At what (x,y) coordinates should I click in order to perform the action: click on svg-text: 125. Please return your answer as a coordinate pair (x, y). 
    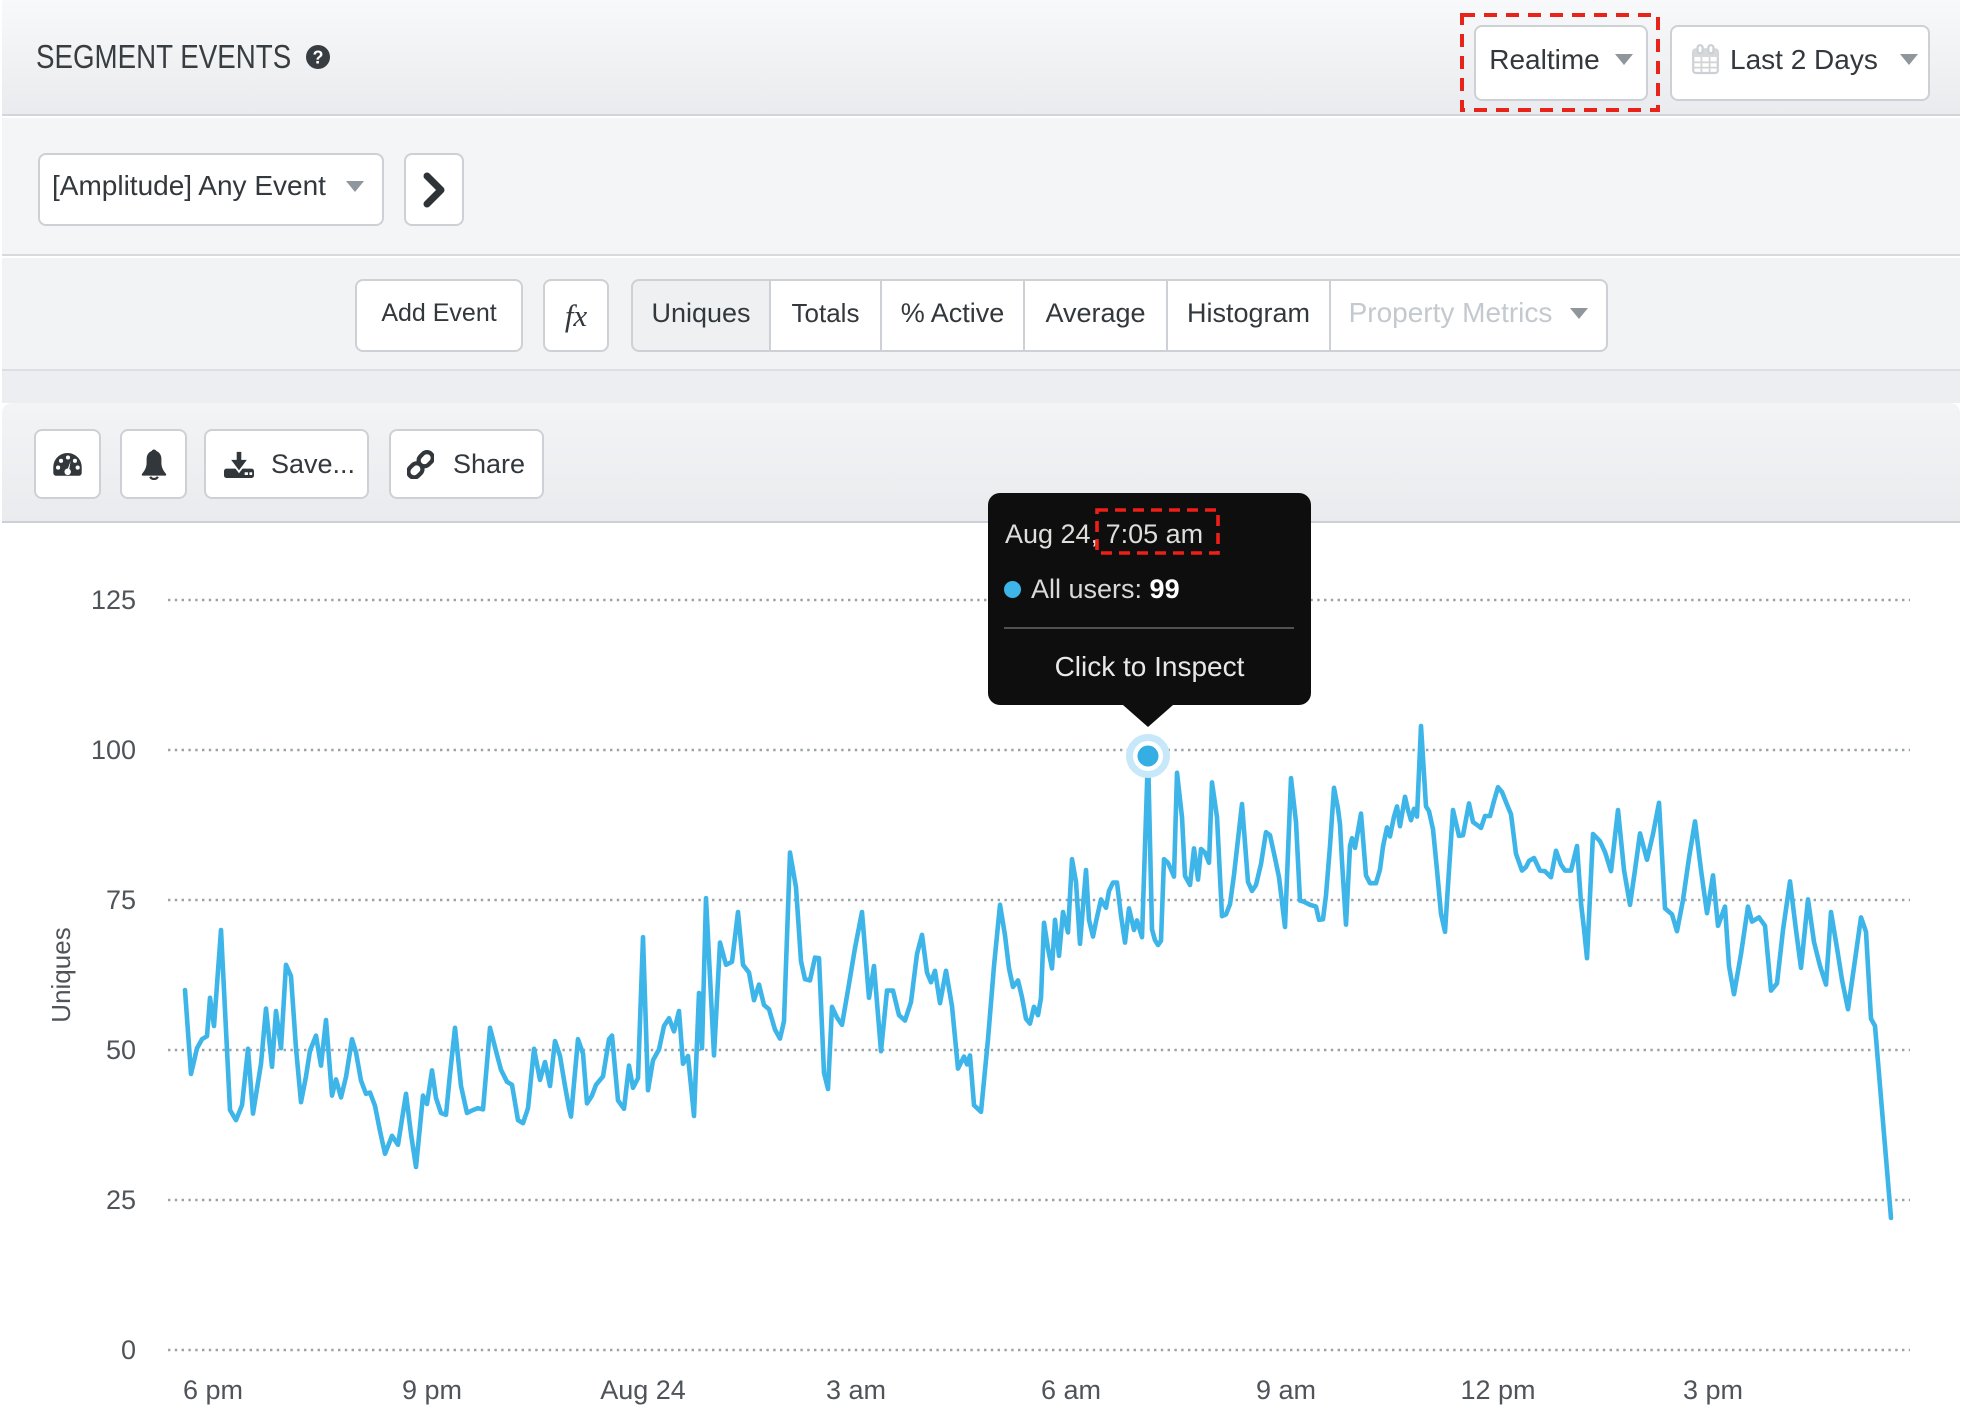
    Looking at the image, I should click on (113, 600).